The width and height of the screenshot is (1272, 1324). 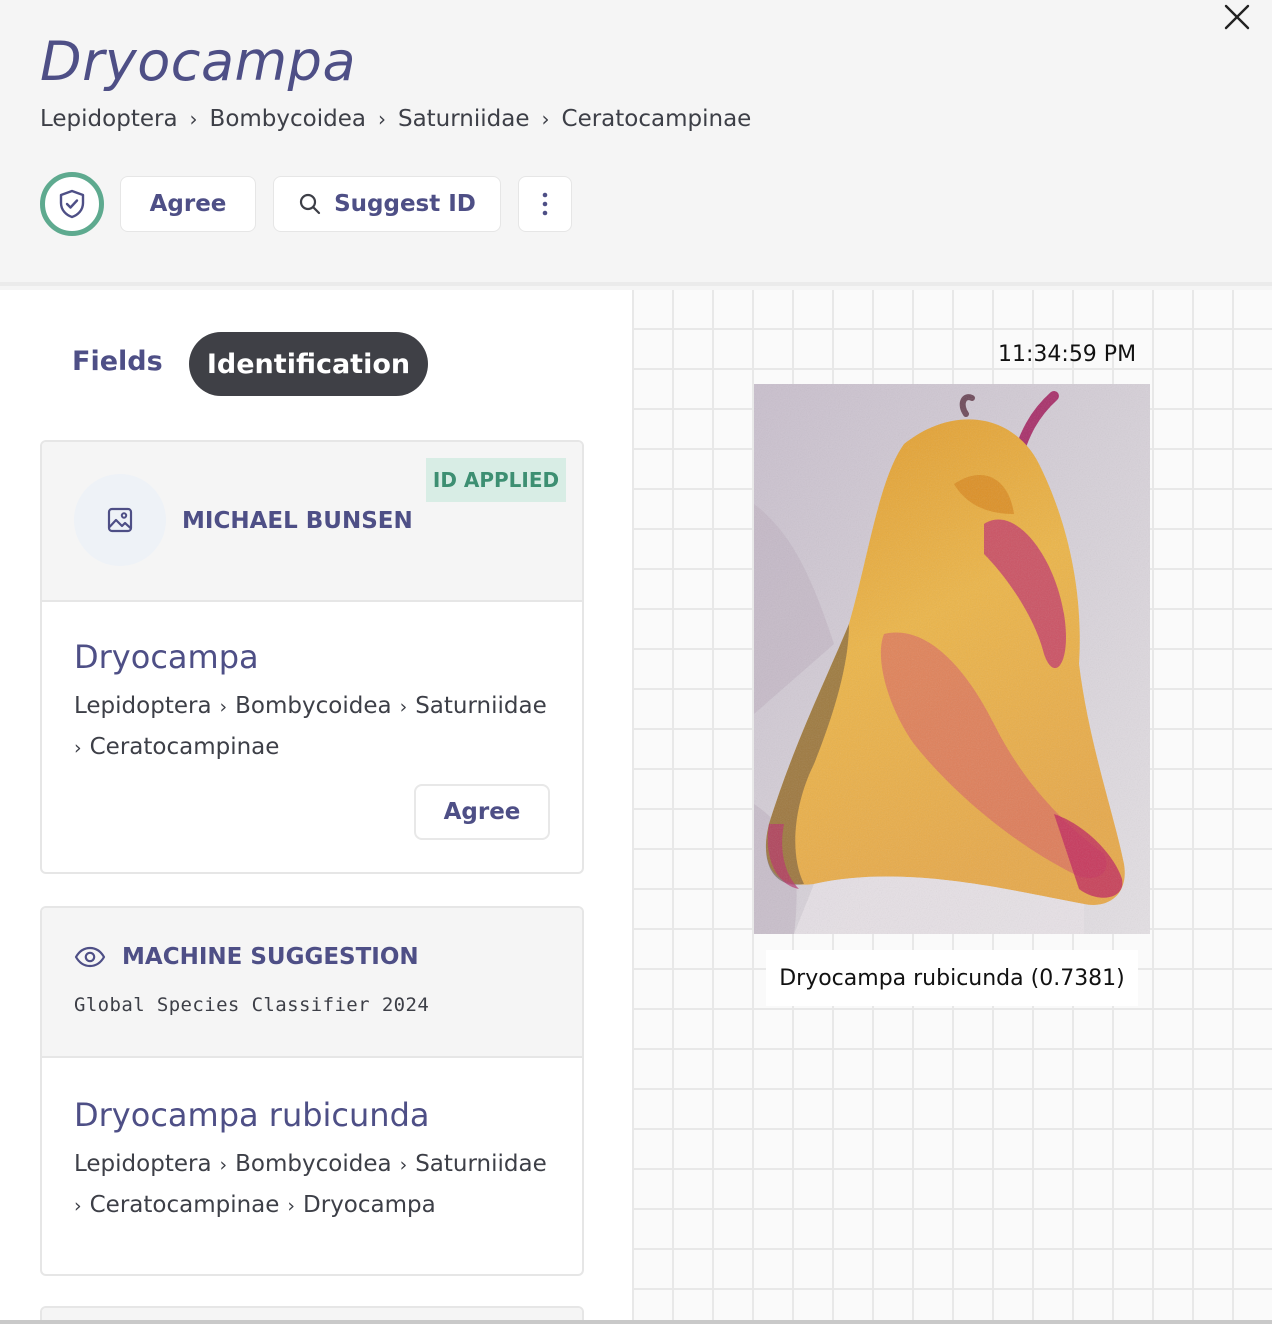 I want to click on identifier-name: MICHAEL BUNSEN, so click(x=297, y=521).